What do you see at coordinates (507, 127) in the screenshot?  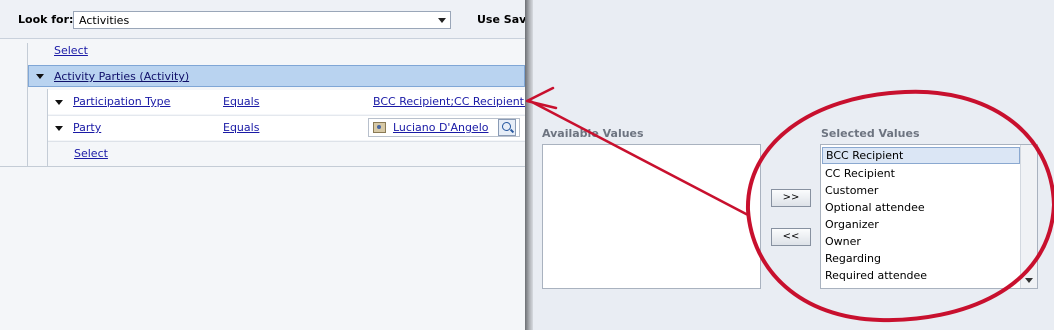 I see `lookup-search-icon` at bounding box center [507, 127].